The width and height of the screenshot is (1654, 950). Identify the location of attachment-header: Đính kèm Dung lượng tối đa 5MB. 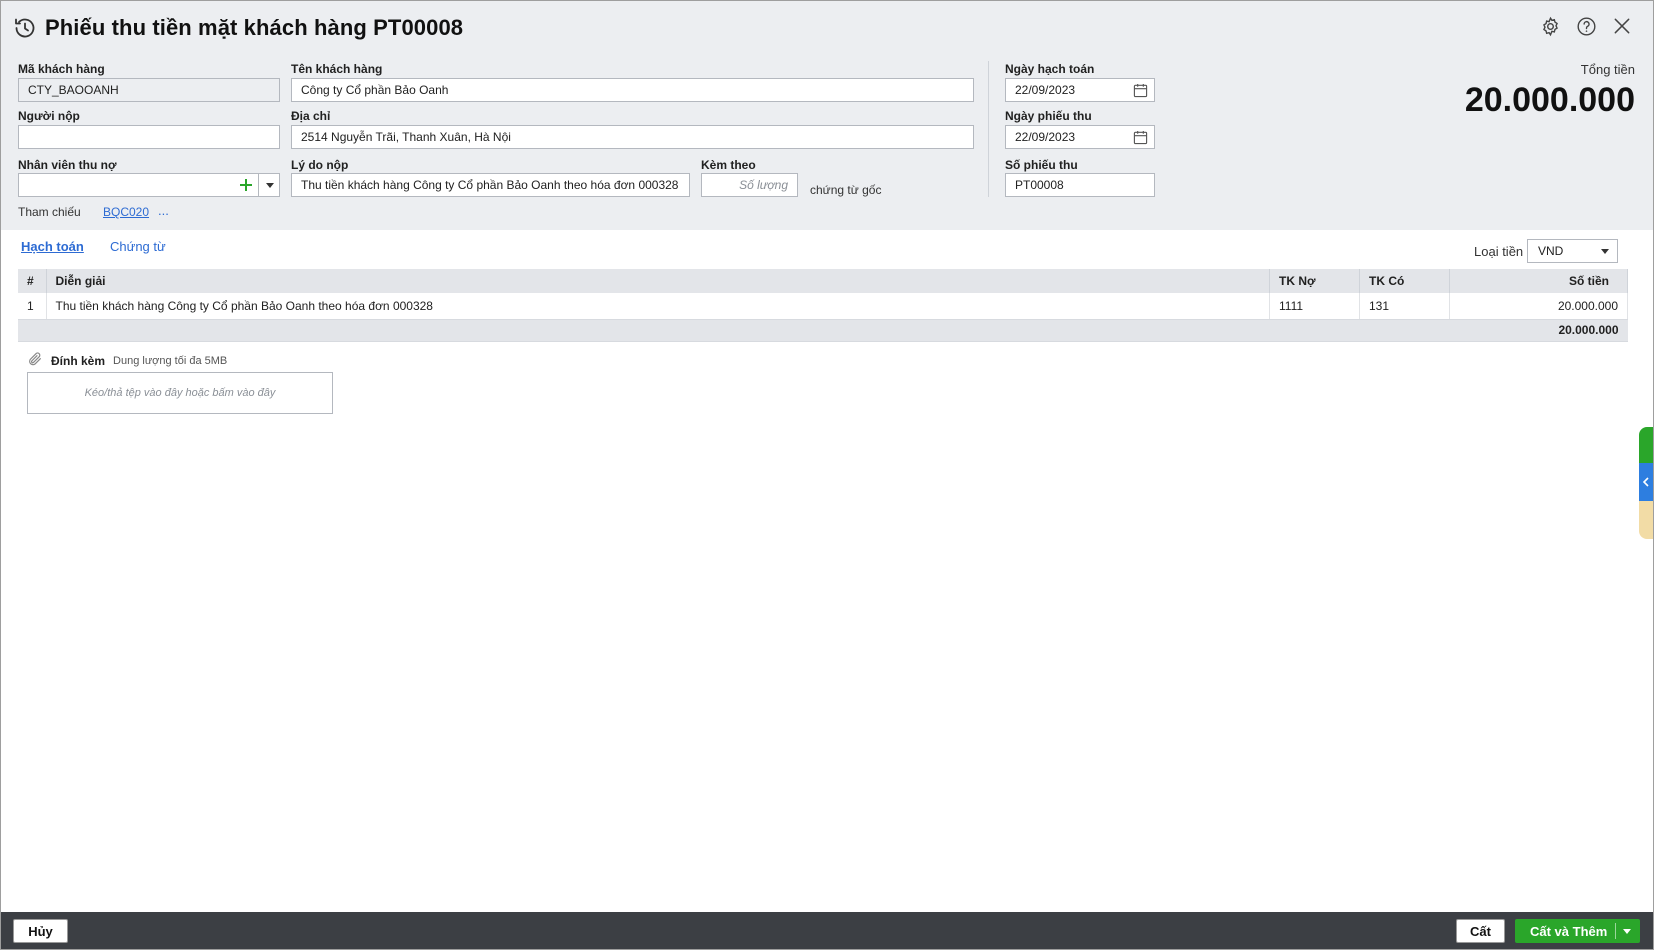
(127, 360).